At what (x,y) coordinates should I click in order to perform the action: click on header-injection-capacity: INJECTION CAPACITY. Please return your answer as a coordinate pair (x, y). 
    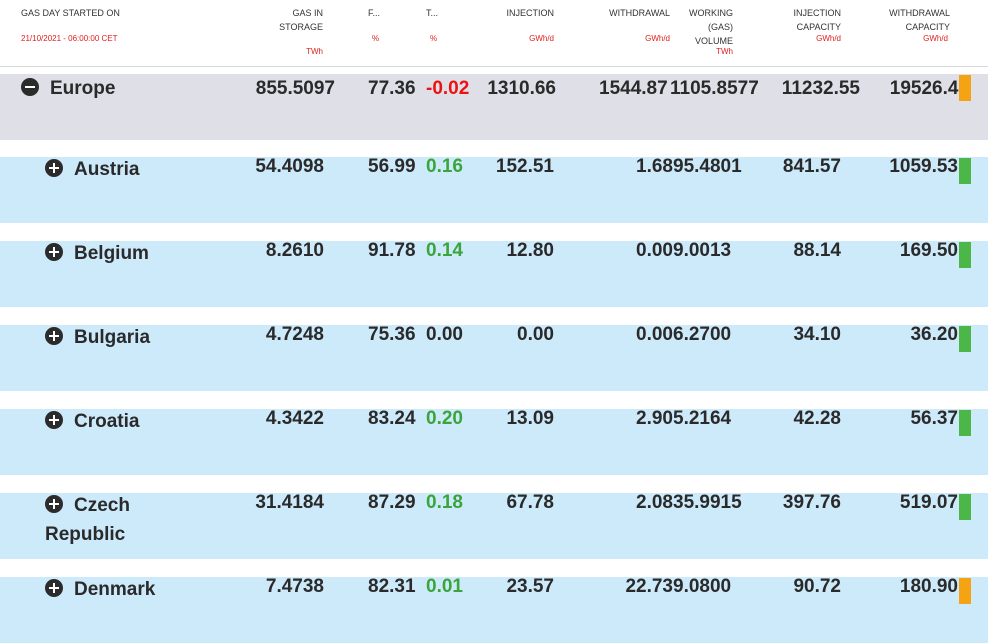
    Looking at the image, I should click on (817, 20).